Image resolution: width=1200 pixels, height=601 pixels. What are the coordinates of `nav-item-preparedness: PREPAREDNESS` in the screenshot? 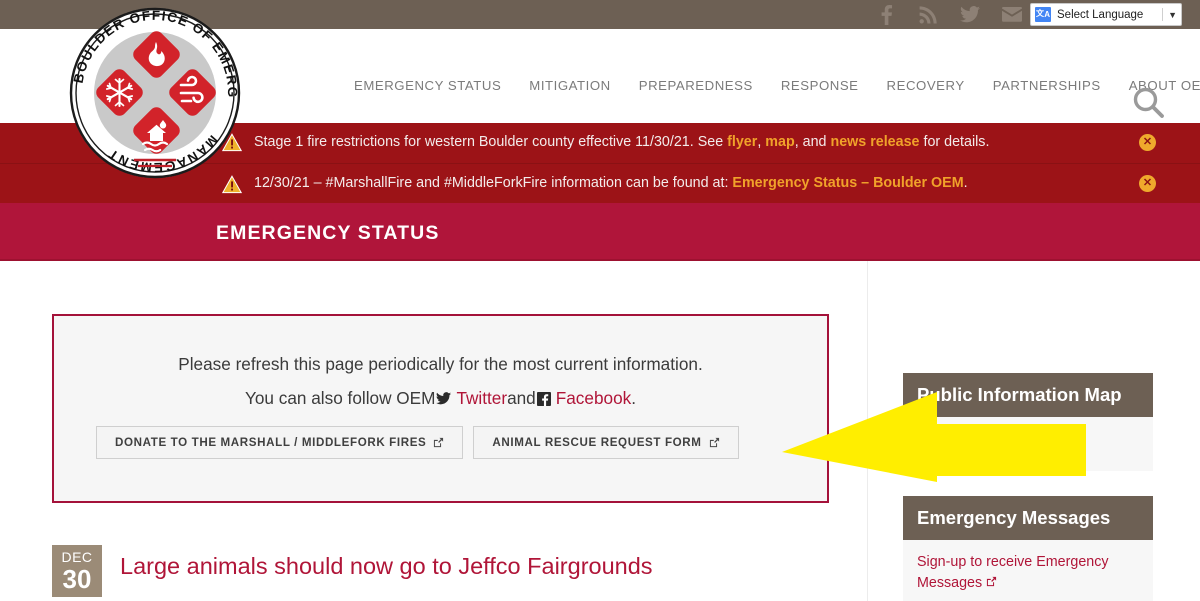 It's located at (696, 85).